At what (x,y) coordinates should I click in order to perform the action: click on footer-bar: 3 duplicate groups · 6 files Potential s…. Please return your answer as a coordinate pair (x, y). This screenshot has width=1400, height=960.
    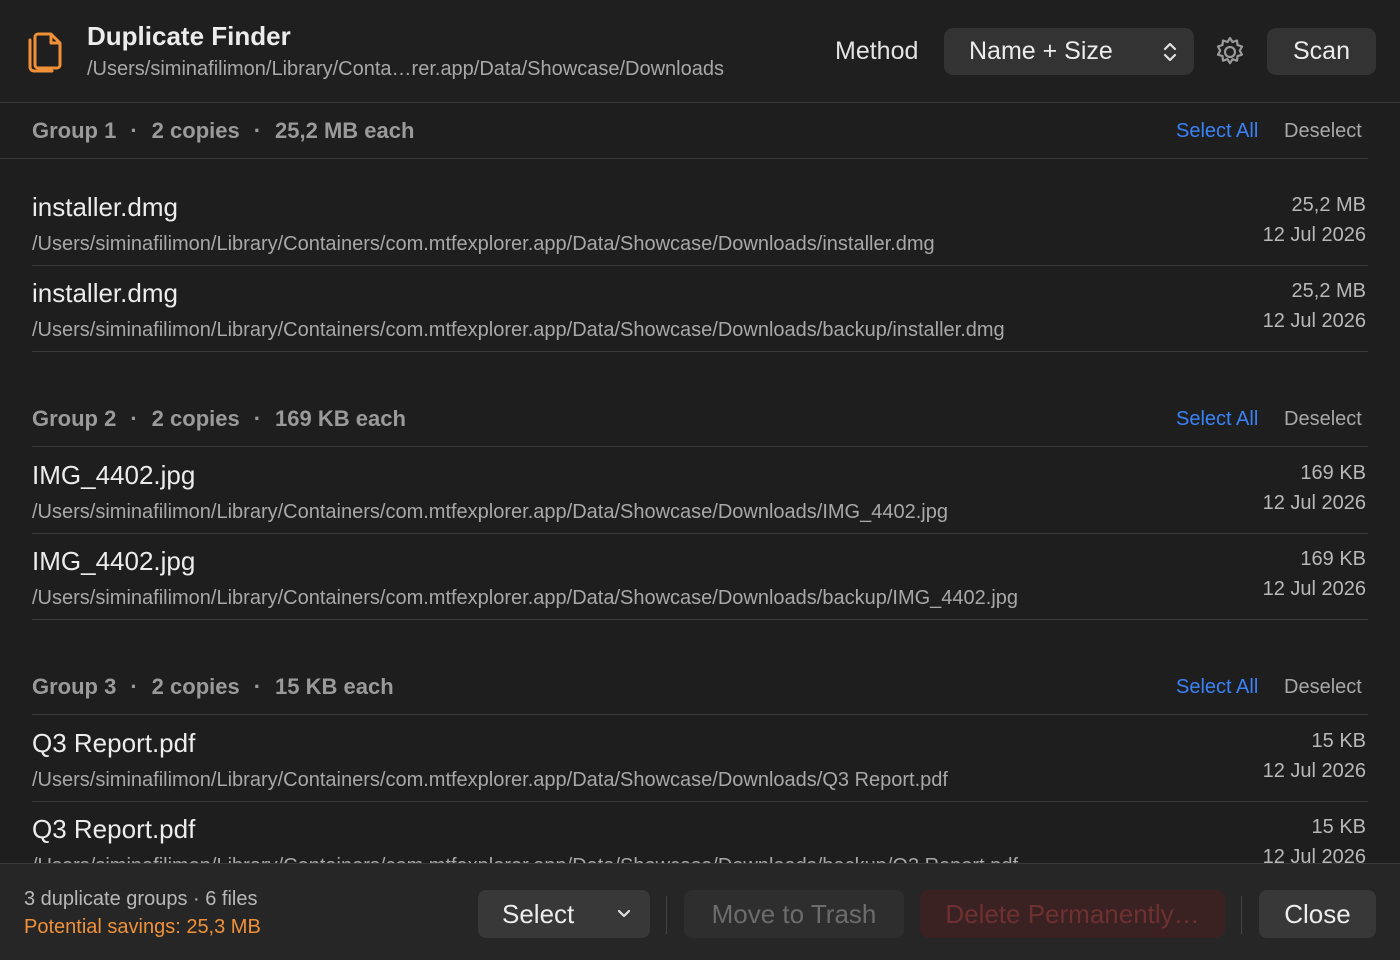
    Looking at the image, I should click on (700, 911).